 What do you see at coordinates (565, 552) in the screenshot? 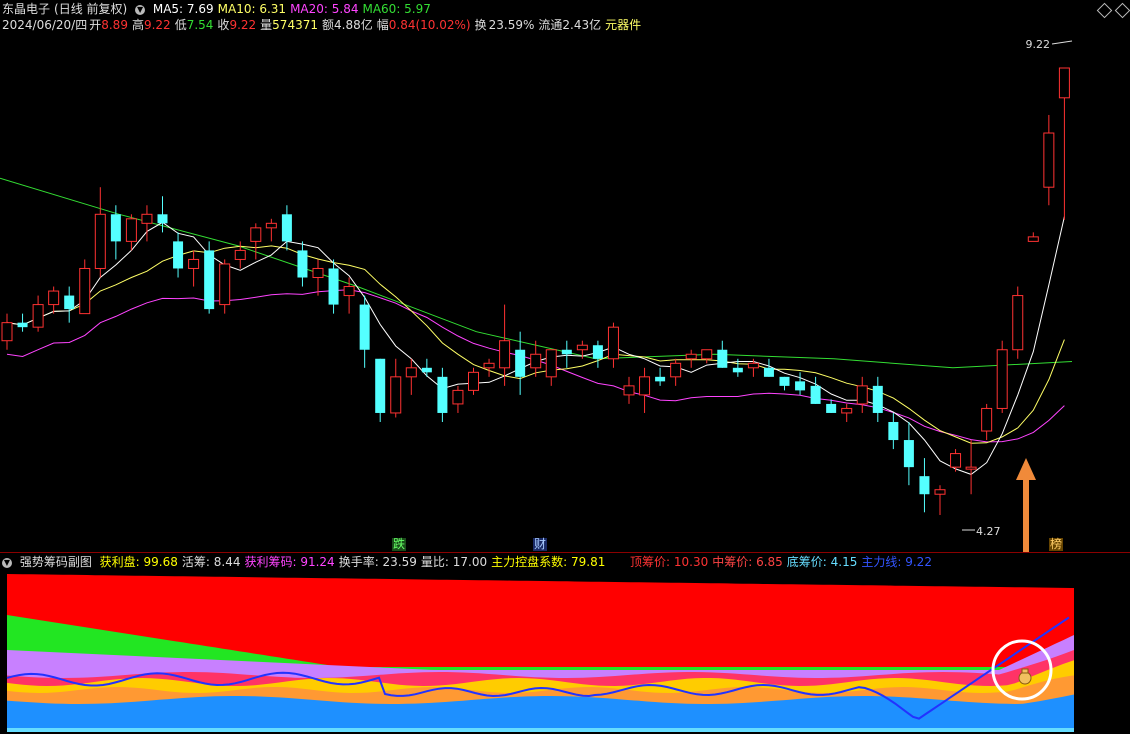
I see `pane-divider` at bounding box center [565, 552].